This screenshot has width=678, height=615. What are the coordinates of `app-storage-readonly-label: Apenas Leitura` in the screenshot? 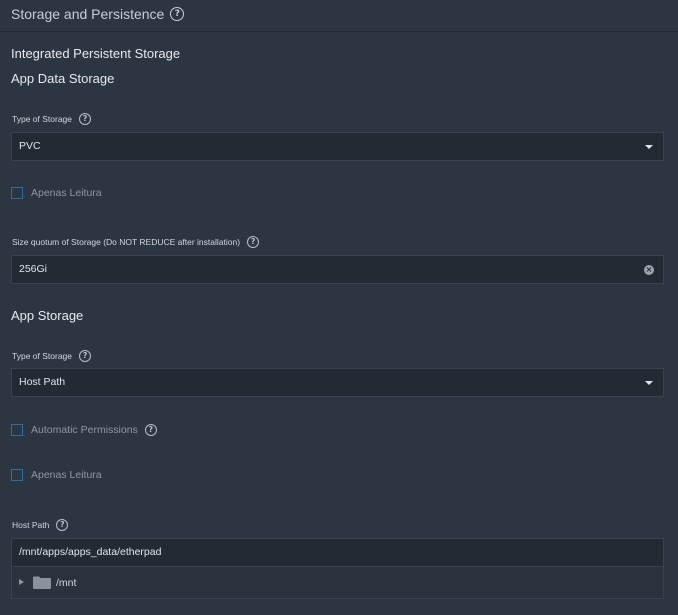 It's located at (66, 475).